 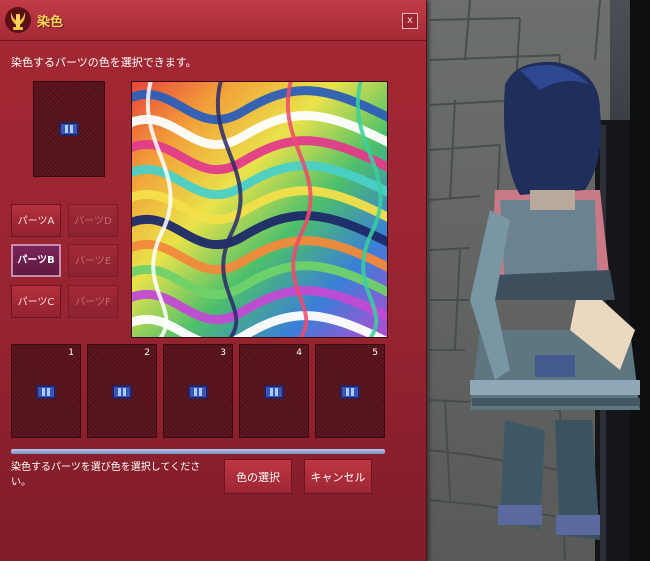 I want to click on part-f-button: パーツF, so click(x=93, y=301).